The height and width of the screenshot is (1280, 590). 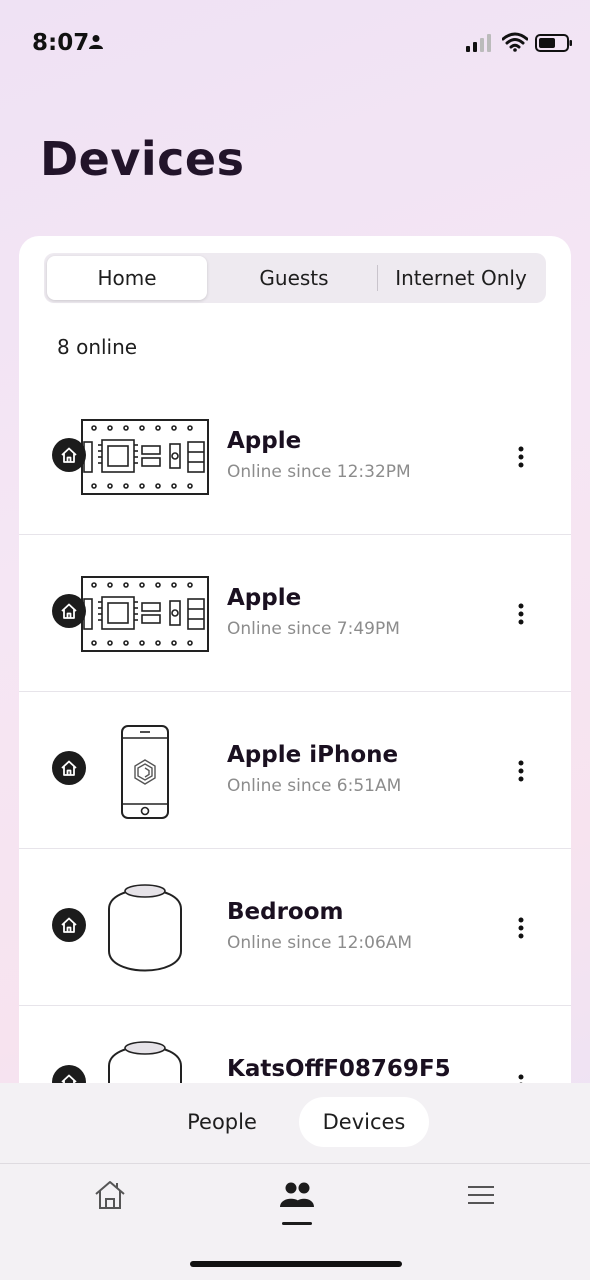 What do you see at coordinates (364, 1122) in the screenshot?
I see `sub-tab-devices: Devices` at bounding box center [364, 1122].